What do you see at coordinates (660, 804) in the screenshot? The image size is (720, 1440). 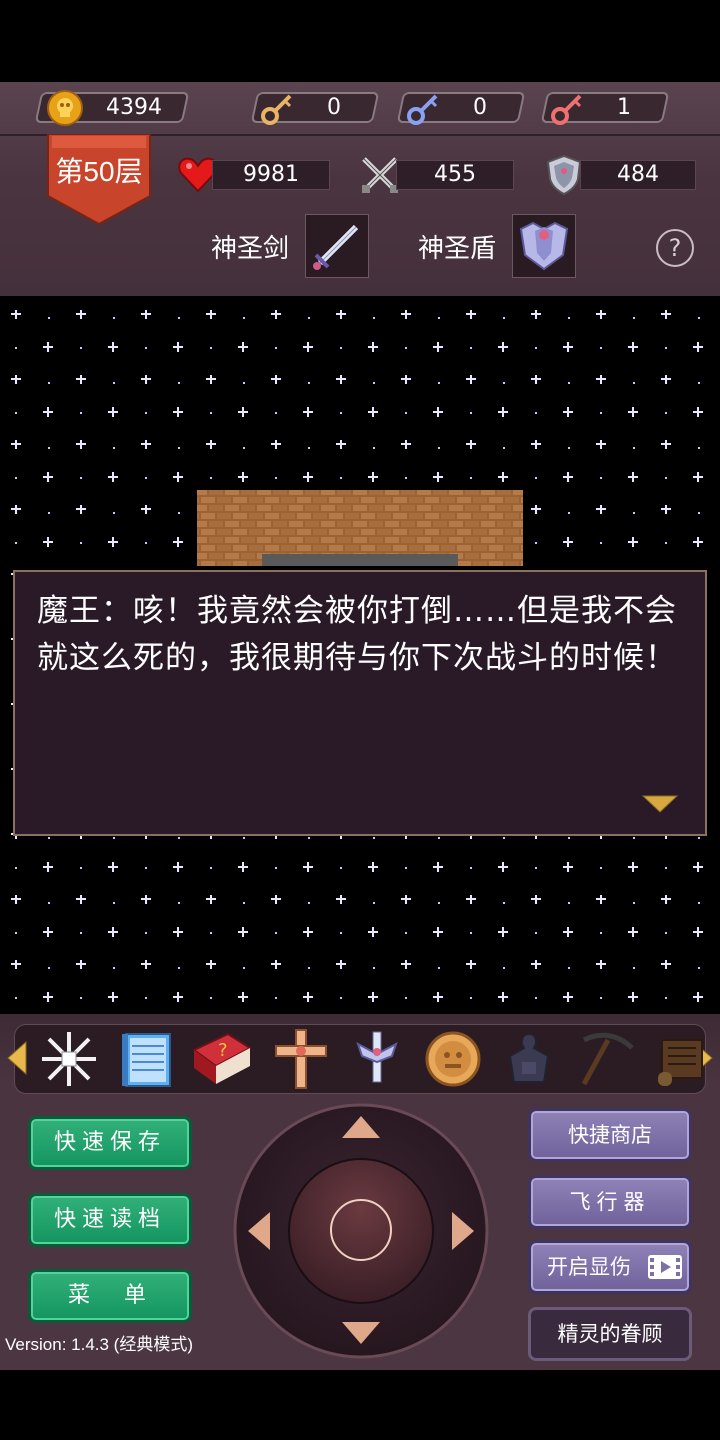 I see `dialog-continue-arrow-icon` at bounding box center [660, 804].